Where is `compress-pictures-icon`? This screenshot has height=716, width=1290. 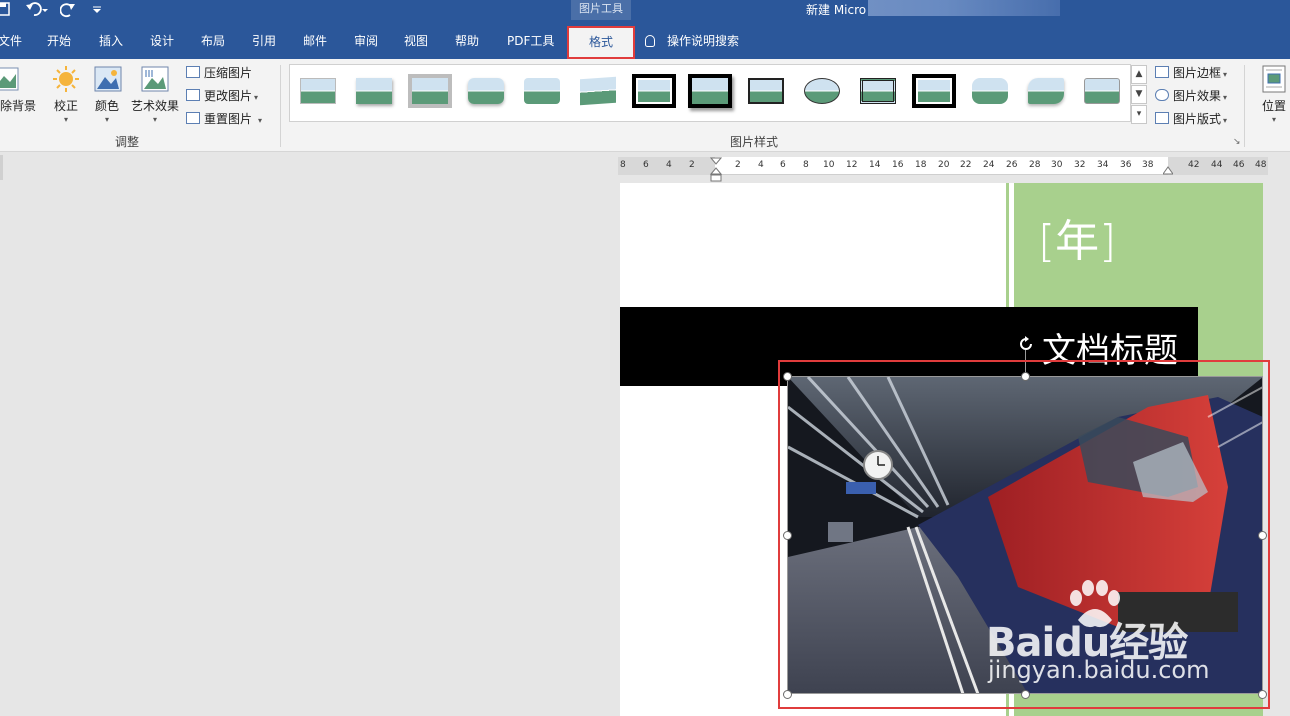
compress-pictures-icon is located at coordinates (193, 72).